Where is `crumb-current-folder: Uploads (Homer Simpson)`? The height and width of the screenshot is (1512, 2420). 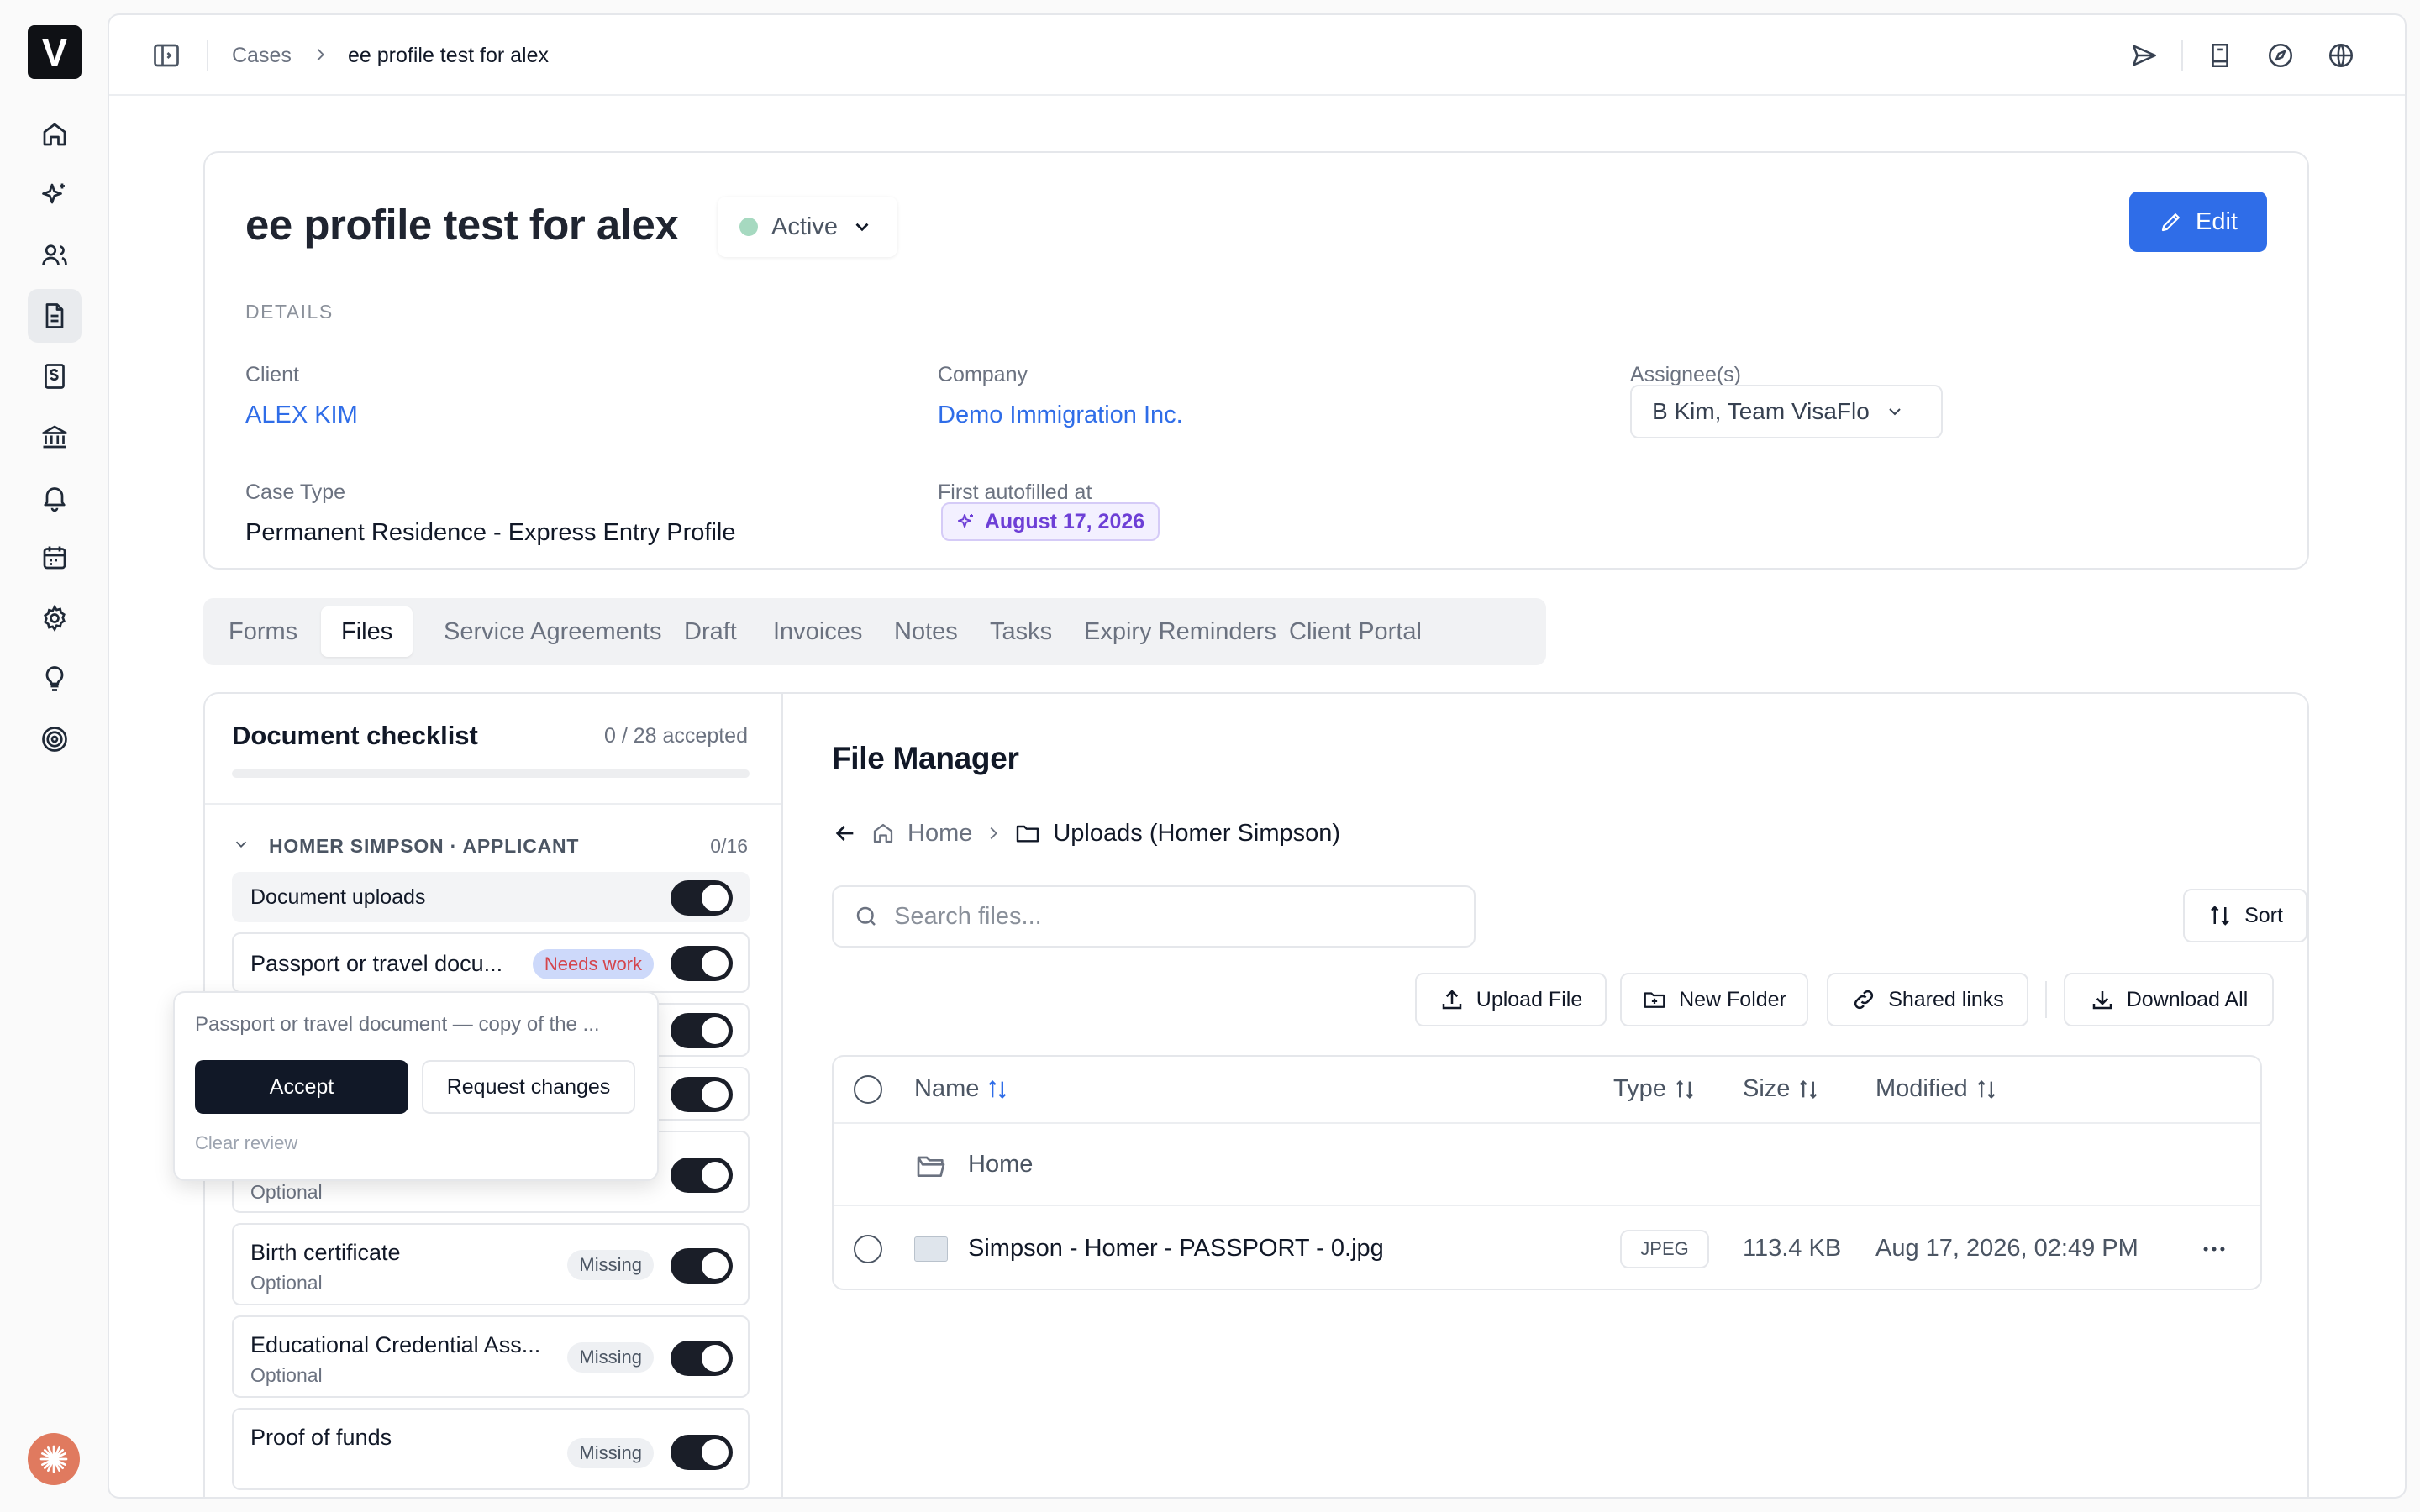
crumb-current-folder: Uploads (Homer Simpson) is located at coordinates (1197, 833).